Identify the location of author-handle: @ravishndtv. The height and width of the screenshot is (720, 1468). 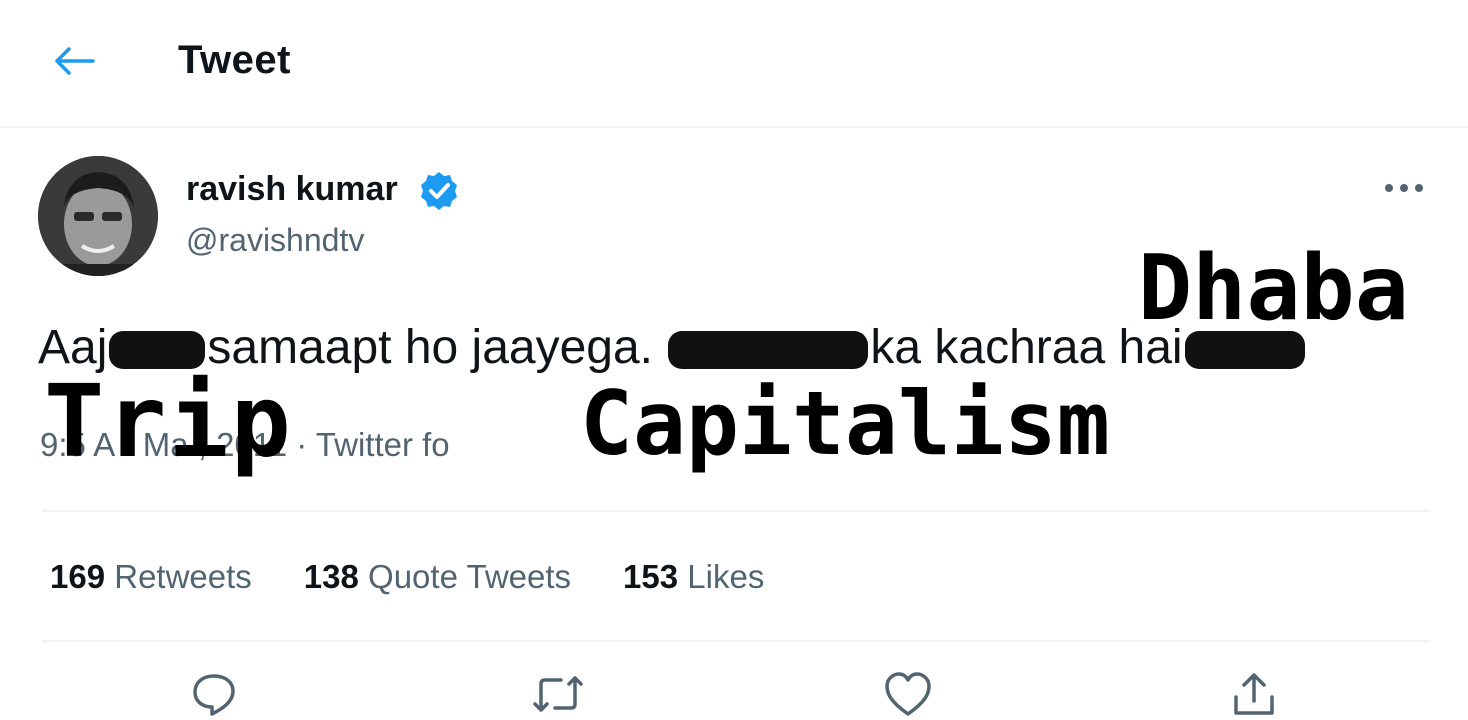
(275, 240).